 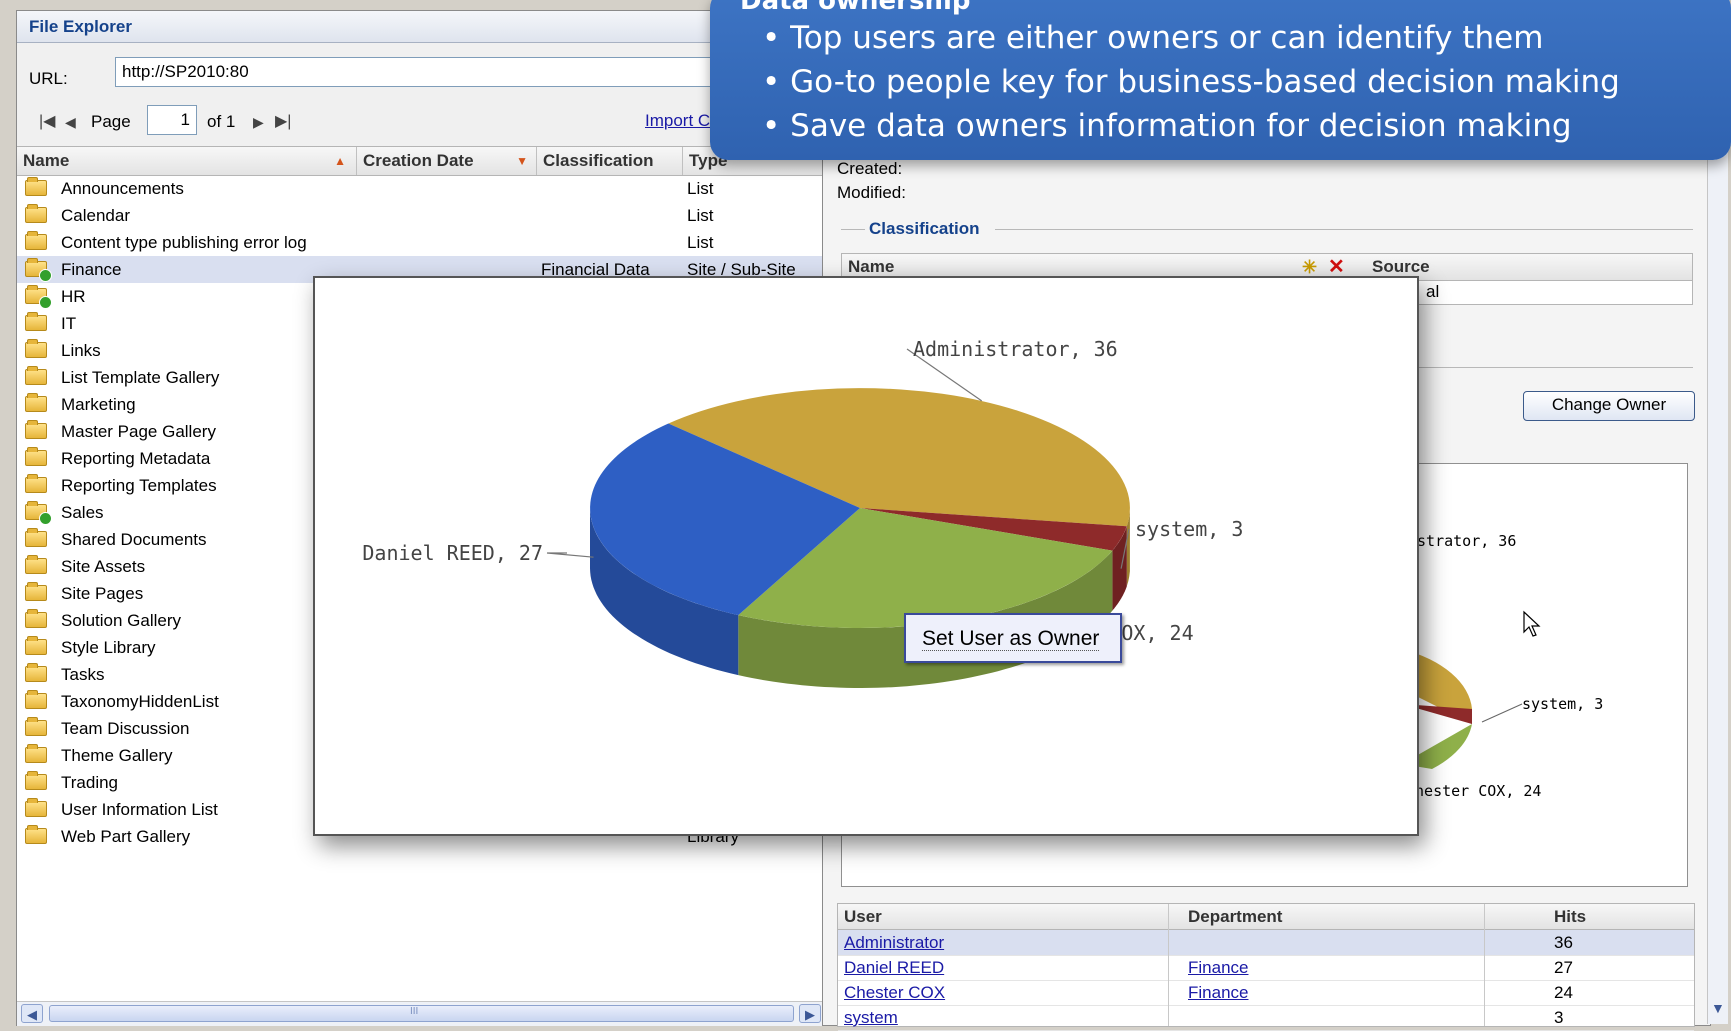 What do you see at coordinates (1266, 943) in the screenshot?
I see `user-row: Administrator 36` at bounding box center [1266, 943].